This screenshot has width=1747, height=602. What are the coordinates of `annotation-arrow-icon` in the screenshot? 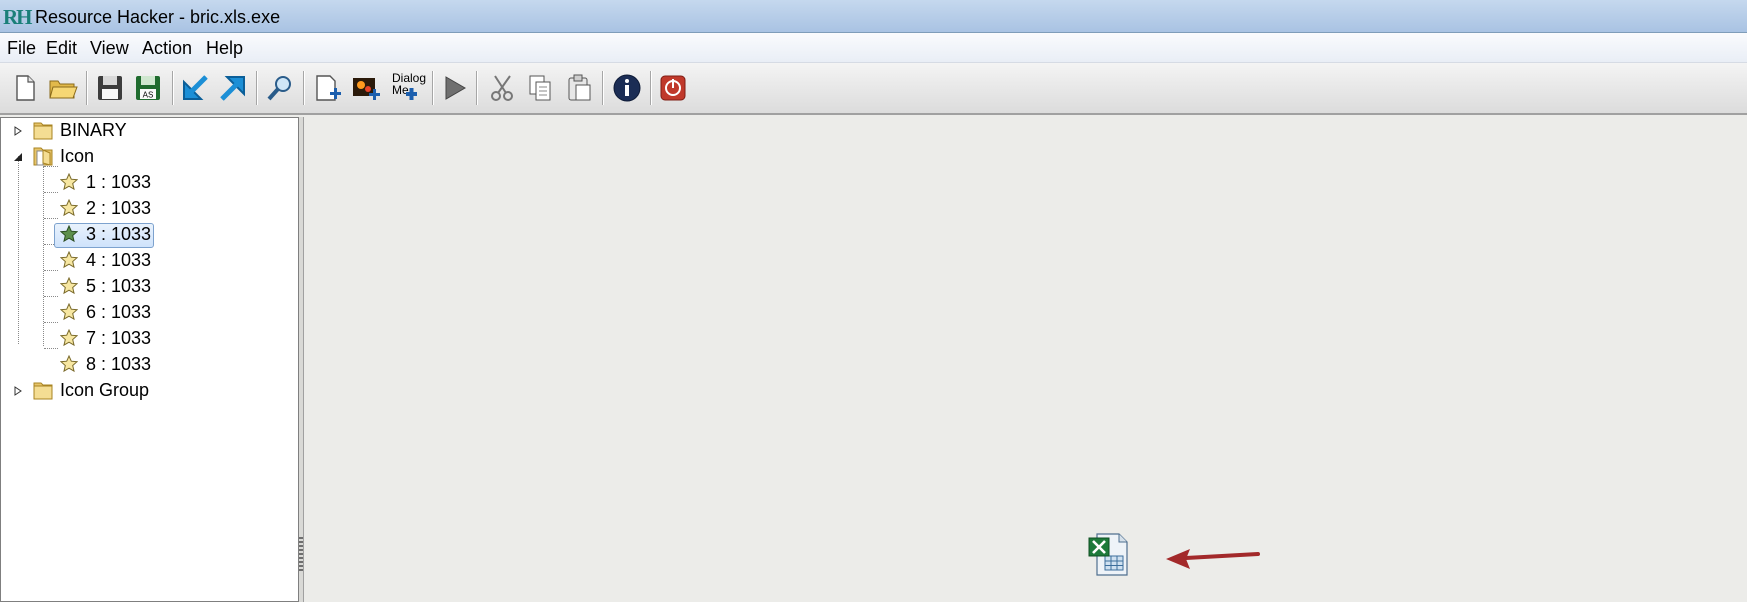 It's located at (1213, 559).